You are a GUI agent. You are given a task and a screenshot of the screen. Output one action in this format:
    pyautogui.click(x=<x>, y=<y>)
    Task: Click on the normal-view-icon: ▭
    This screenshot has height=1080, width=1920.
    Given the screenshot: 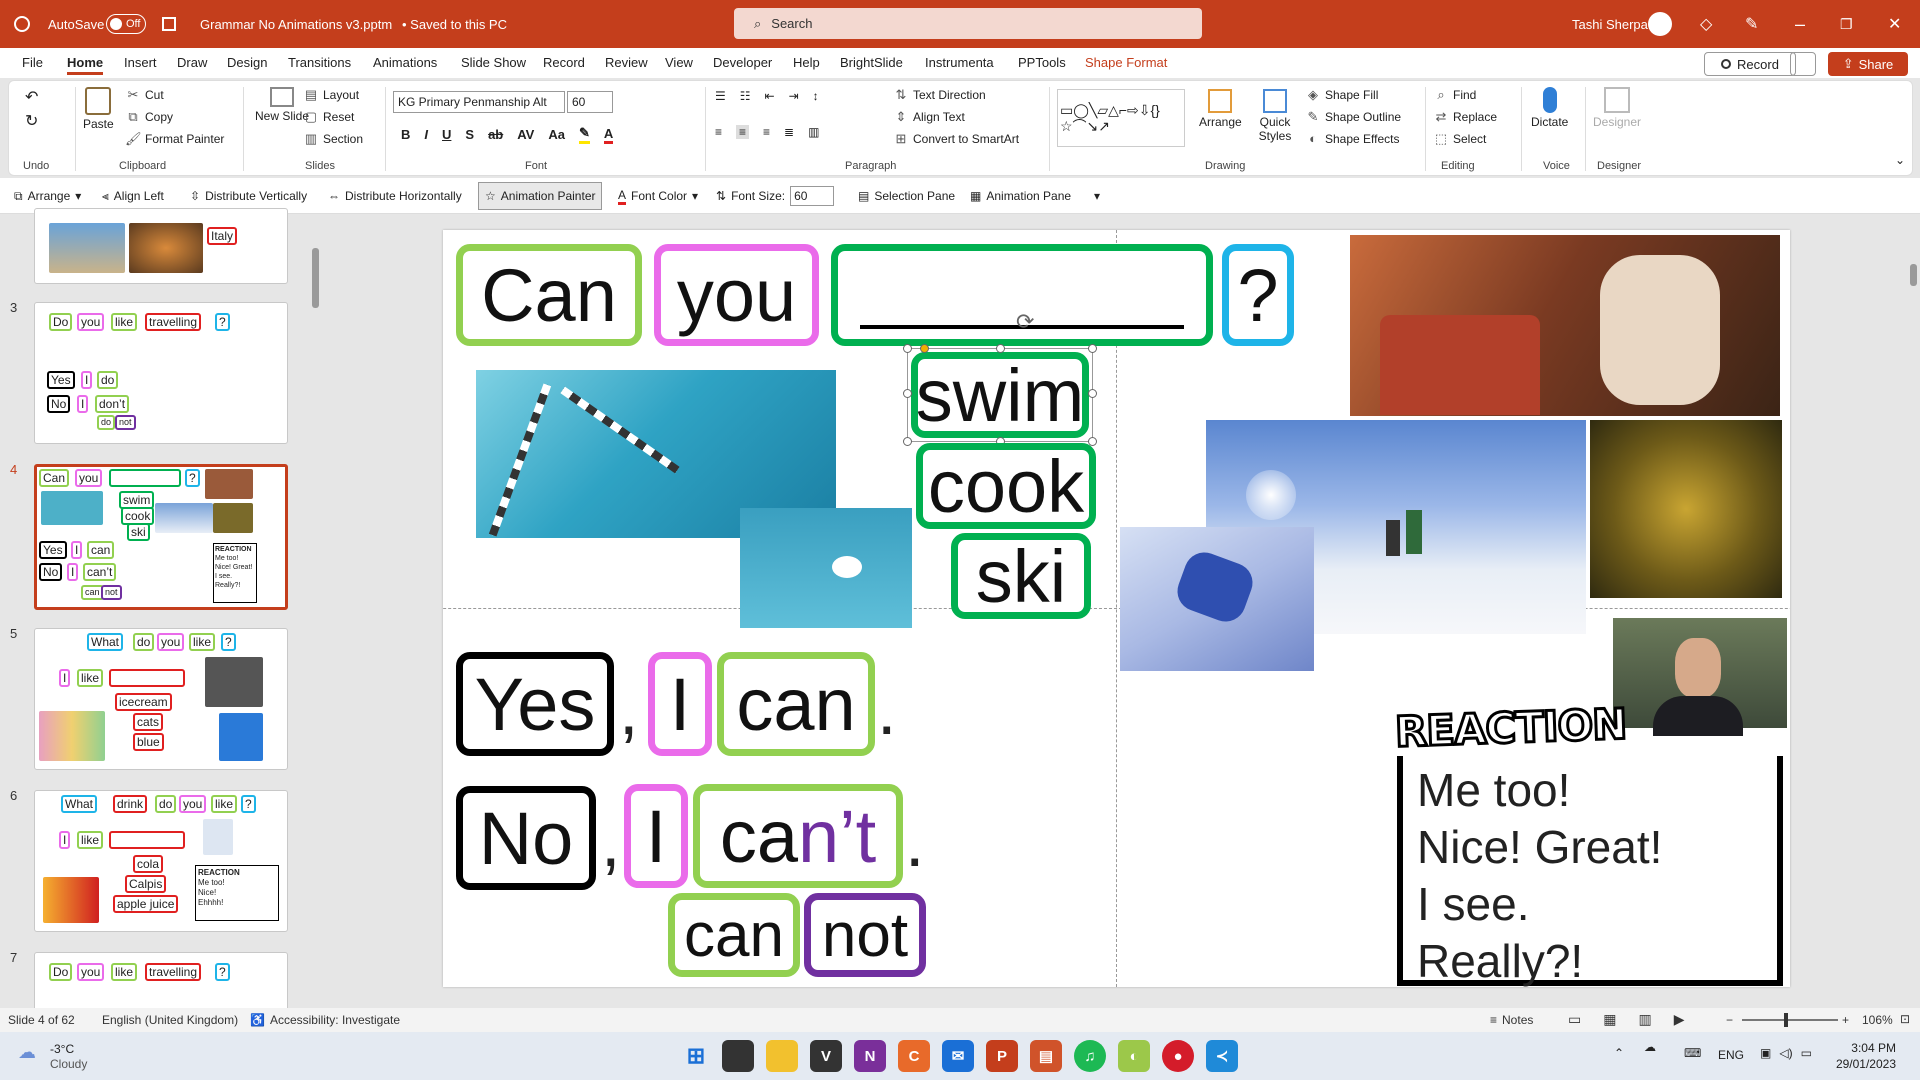 What is the action you would take?
    pyautogui.click(x=1574, y=1019)
    